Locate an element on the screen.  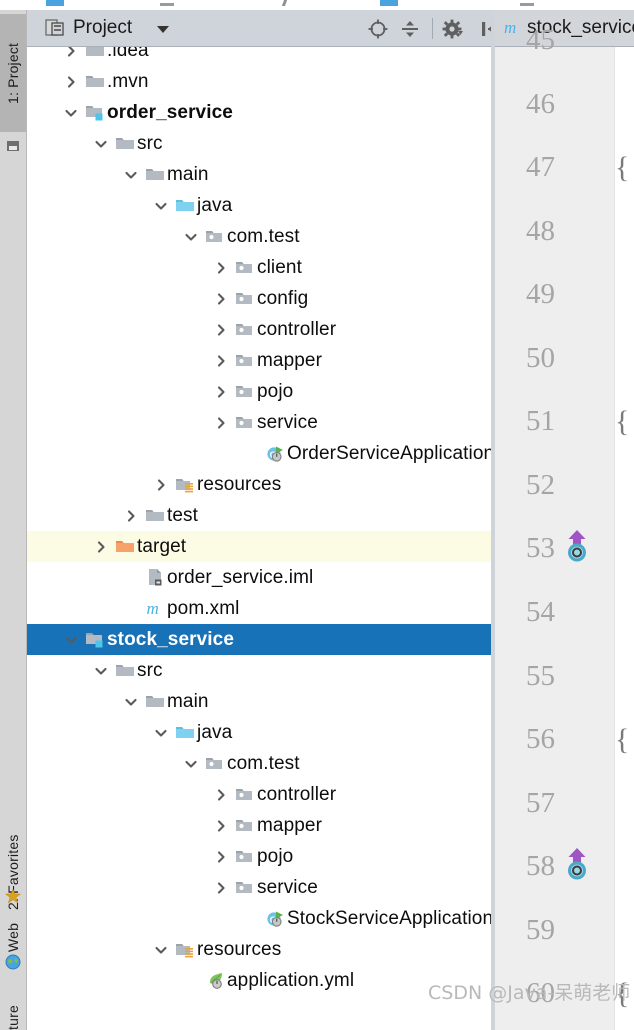
tree-row-label: order_service.iml is located at coordinates (240, 577).